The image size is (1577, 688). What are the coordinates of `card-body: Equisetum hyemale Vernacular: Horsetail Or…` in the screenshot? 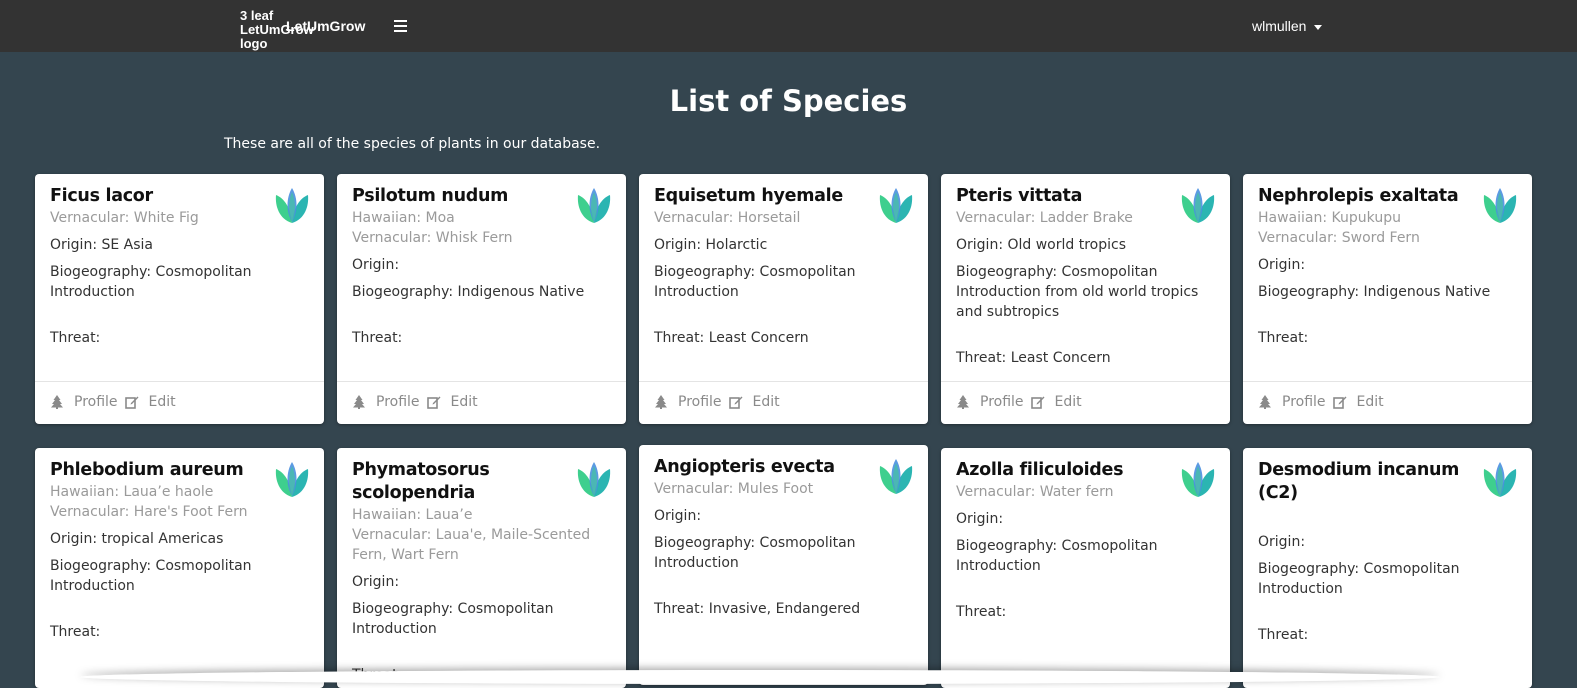 It's located at (783, 261).